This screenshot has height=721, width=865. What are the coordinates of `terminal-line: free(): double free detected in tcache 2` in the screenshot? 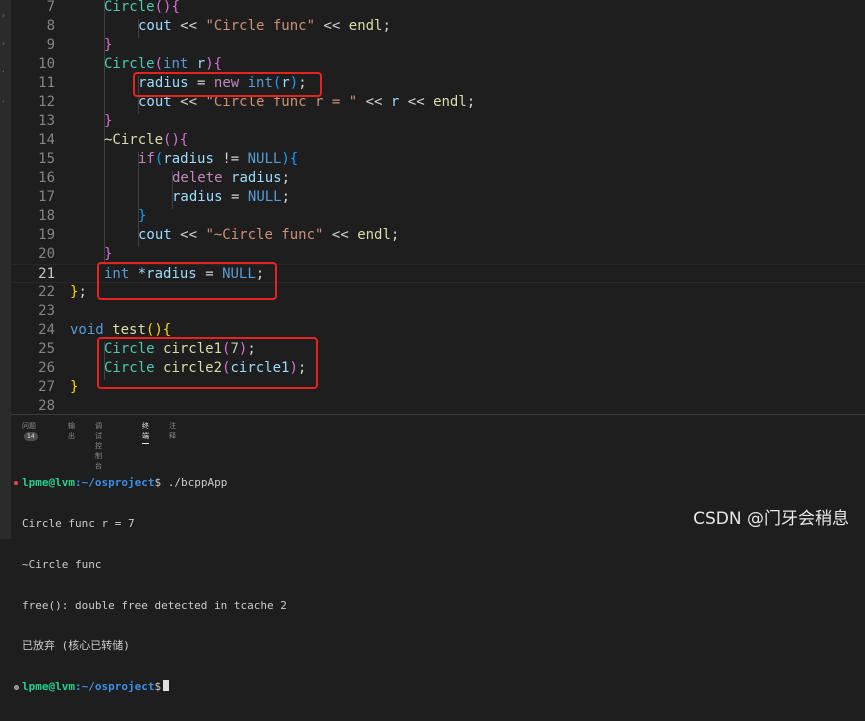 It's located at (154, 605).